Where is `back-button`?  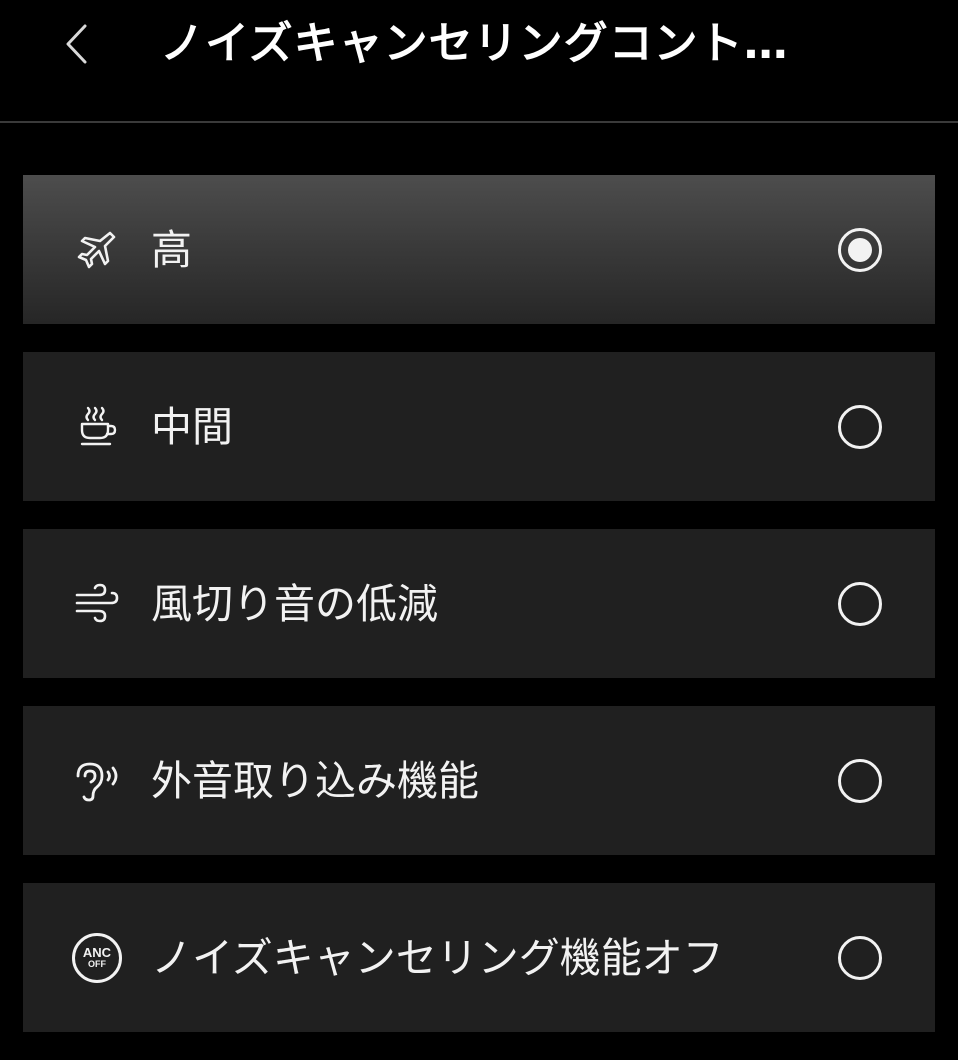
back-button is located at coordinates (76, 44).